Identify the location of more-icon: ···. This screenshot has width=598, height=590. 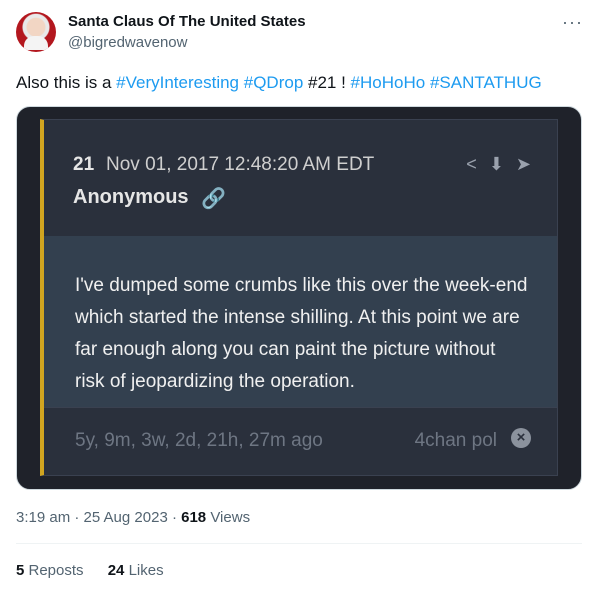
(572, 22).